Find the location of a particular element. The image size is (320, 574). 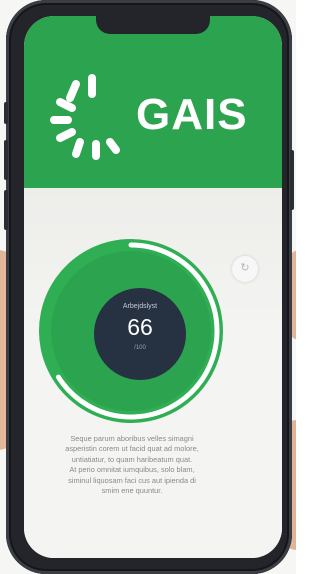

gauge-value: 66 is located at coordinates (140, 327).